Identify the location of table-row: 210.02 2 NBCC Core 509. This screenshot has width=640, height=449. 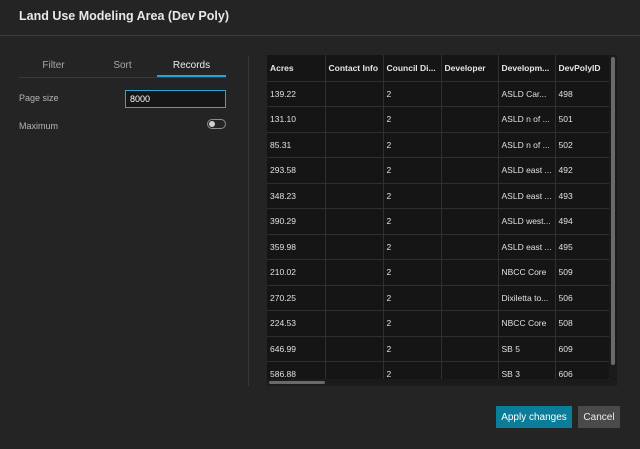
(438, 272).